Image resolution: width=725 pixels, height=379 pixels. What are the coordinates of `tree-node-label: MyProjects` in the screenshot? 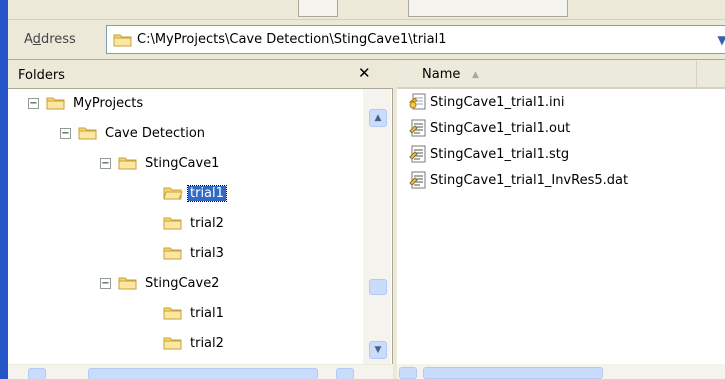 It's located at (108, 103).